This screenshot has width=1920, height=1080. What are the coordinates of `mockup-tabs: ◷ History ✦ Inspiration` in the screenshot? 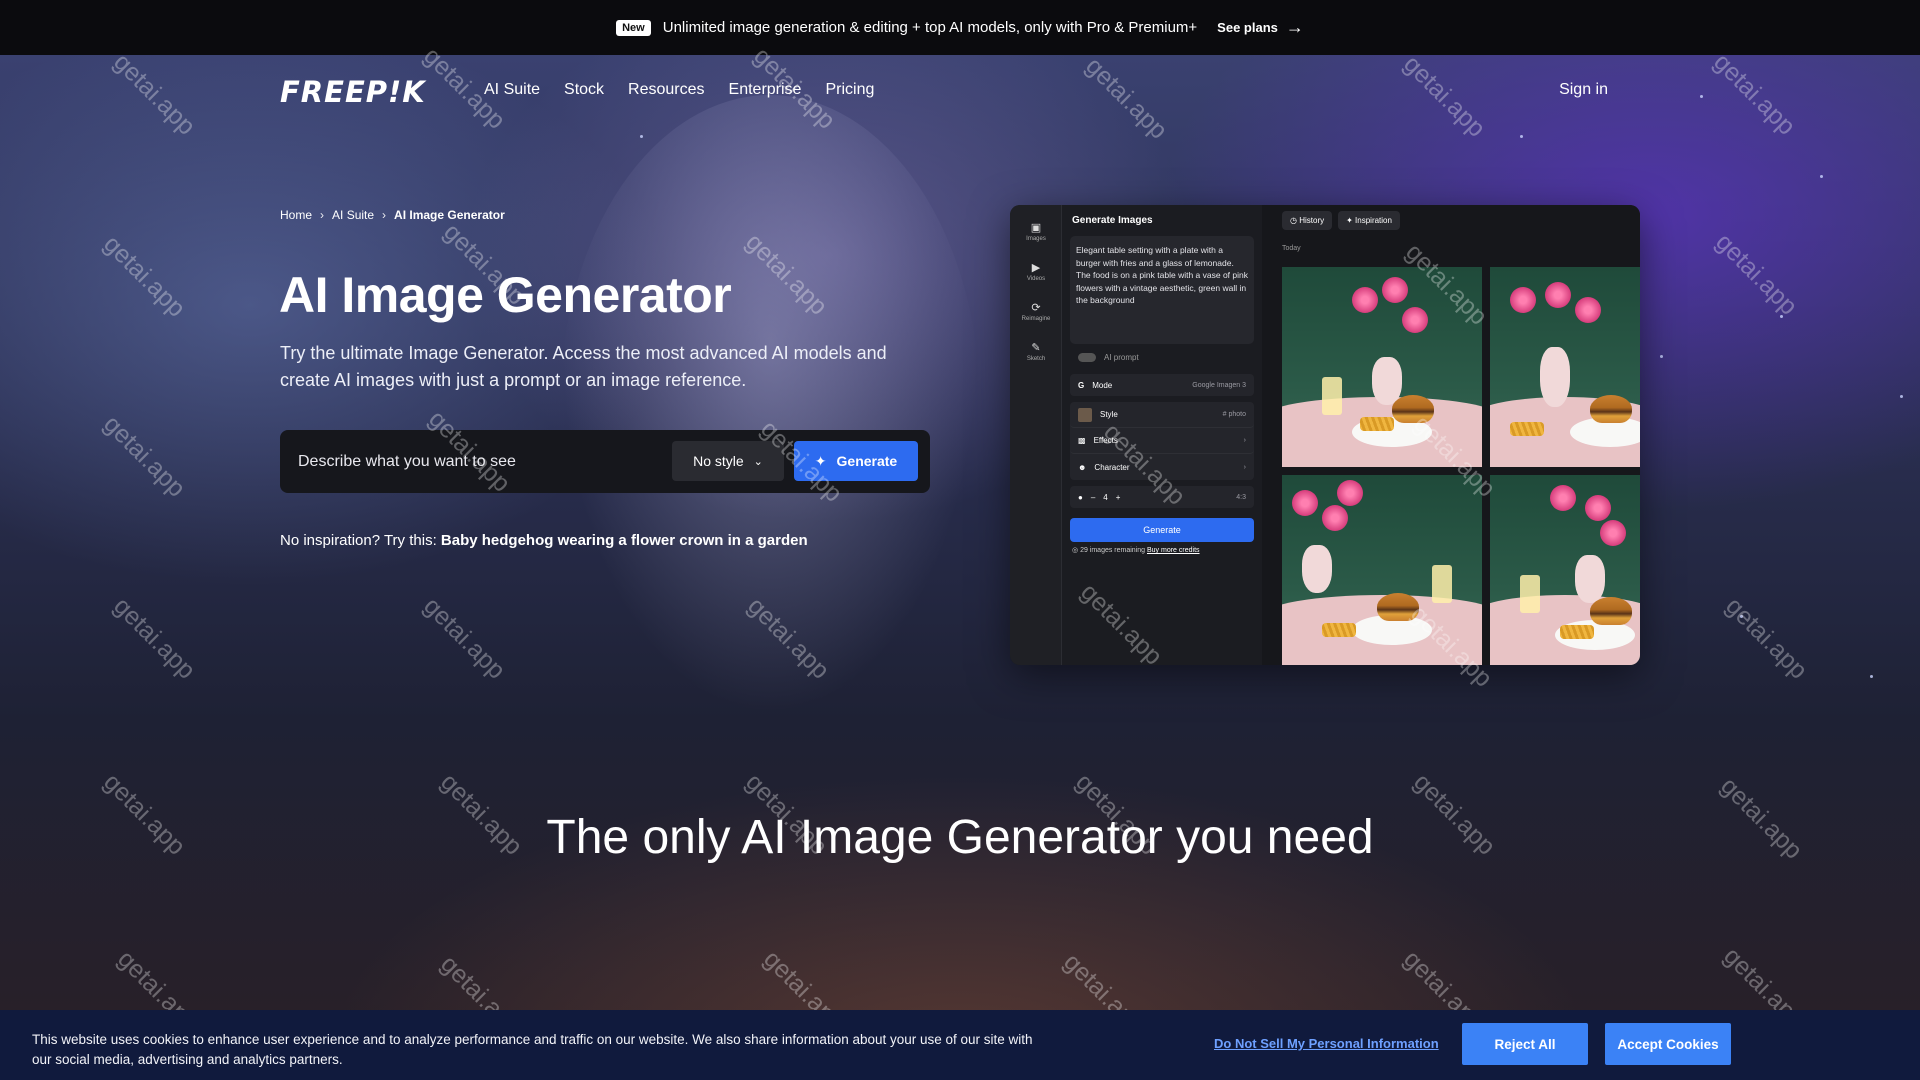 It's located at (1341, 220).